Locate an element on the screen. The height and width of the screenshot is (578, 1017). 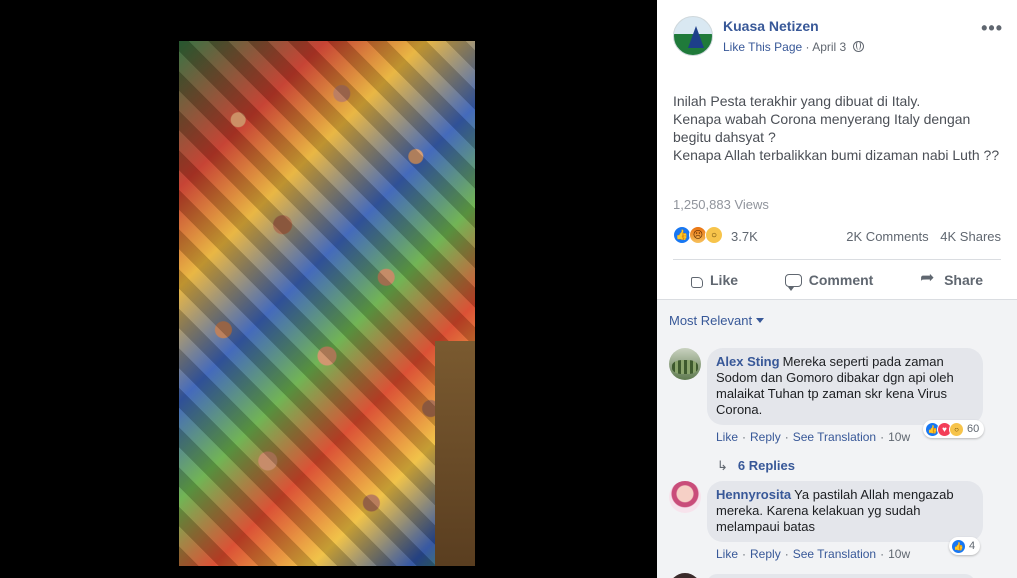
thumbs-up-icon is located at coordinates (697, 282).